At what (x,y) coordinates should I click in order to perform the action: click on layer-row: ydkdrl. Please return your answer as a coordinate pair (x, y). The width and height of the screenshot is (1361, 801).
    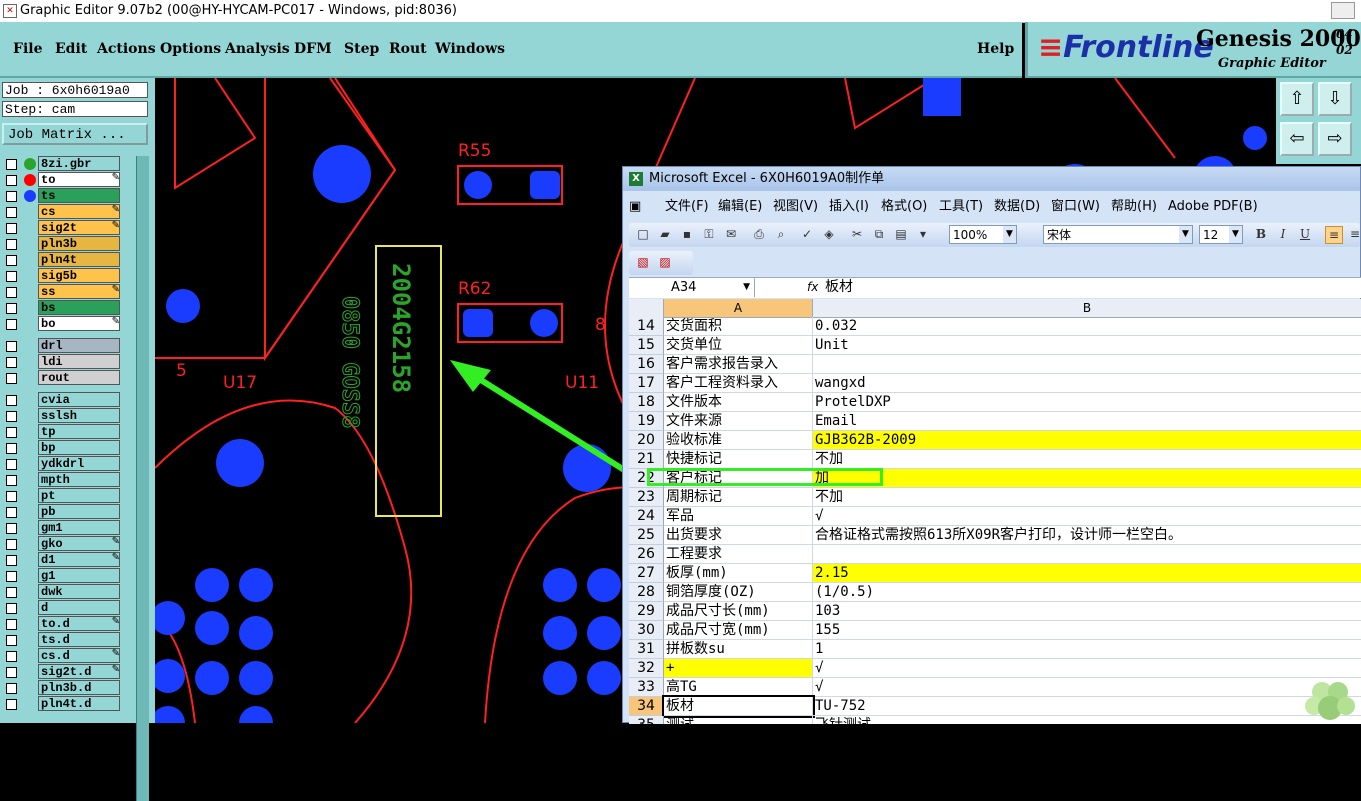
    Looking at the image, I should click on (63, 464).